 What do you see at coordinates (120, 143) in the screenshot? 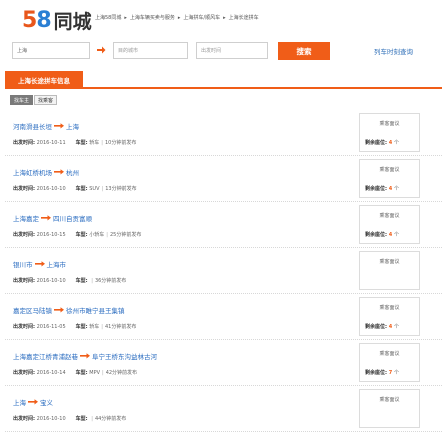
I see `posted-time: 10分钟前发布` at bounding box center [120, 143].